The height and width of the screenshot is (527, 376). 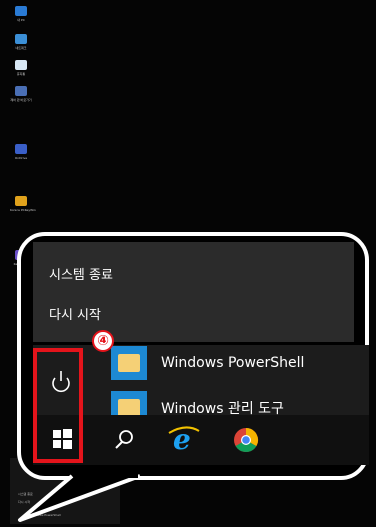 I want to click on folder-icon, so click(x=129, y=363).